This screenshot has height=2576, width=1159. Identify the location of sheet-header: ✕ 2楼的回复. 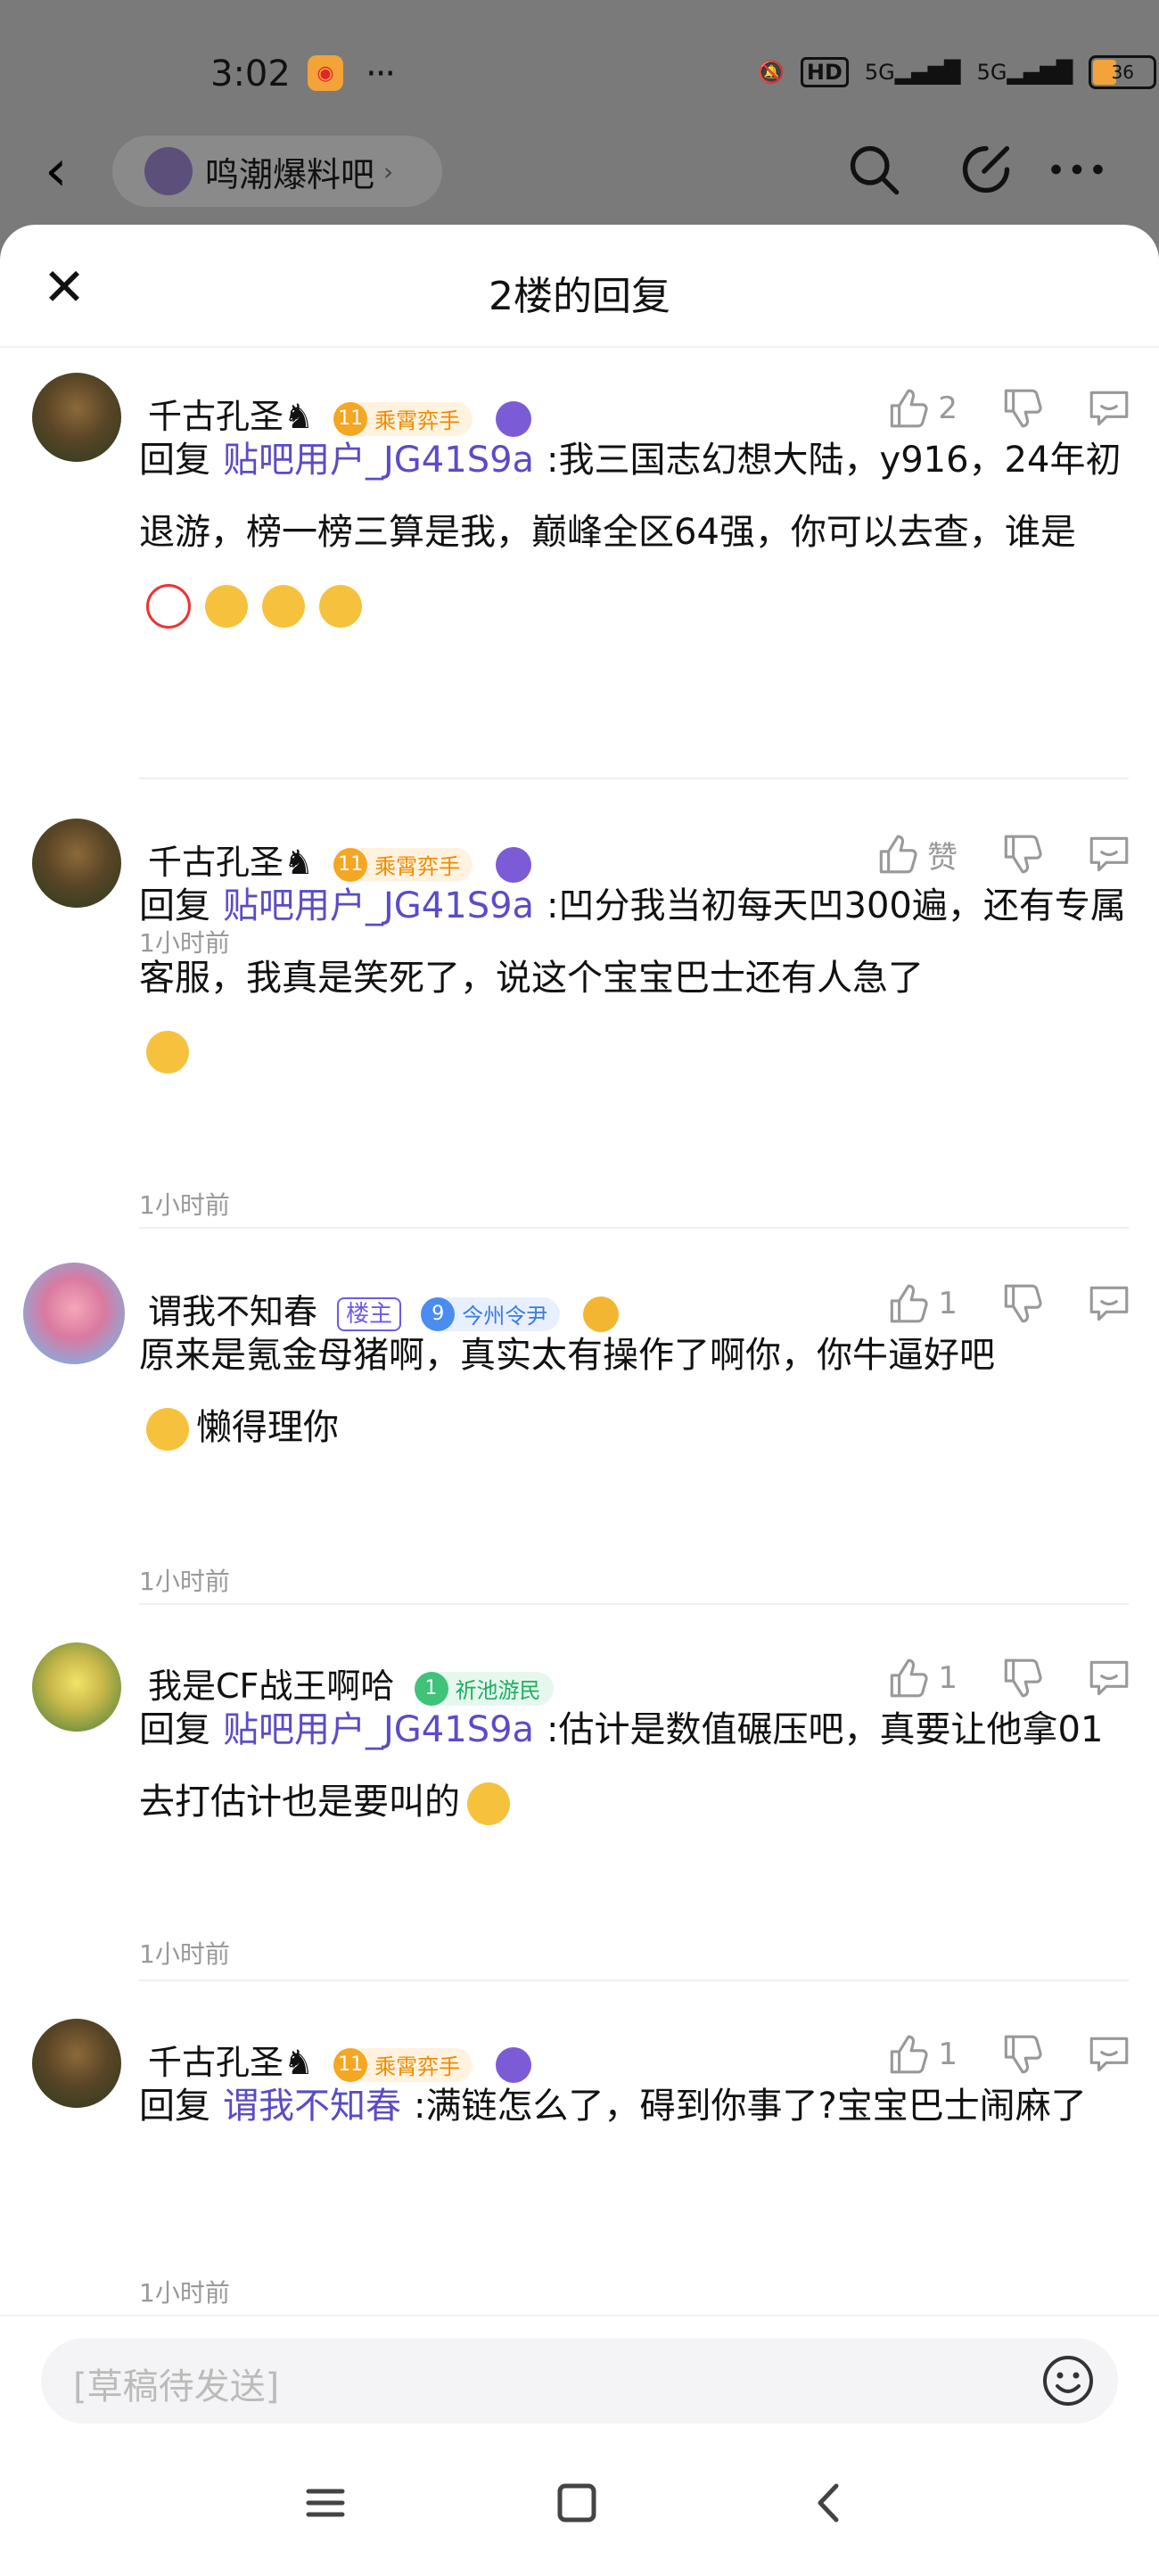
(579, 286).